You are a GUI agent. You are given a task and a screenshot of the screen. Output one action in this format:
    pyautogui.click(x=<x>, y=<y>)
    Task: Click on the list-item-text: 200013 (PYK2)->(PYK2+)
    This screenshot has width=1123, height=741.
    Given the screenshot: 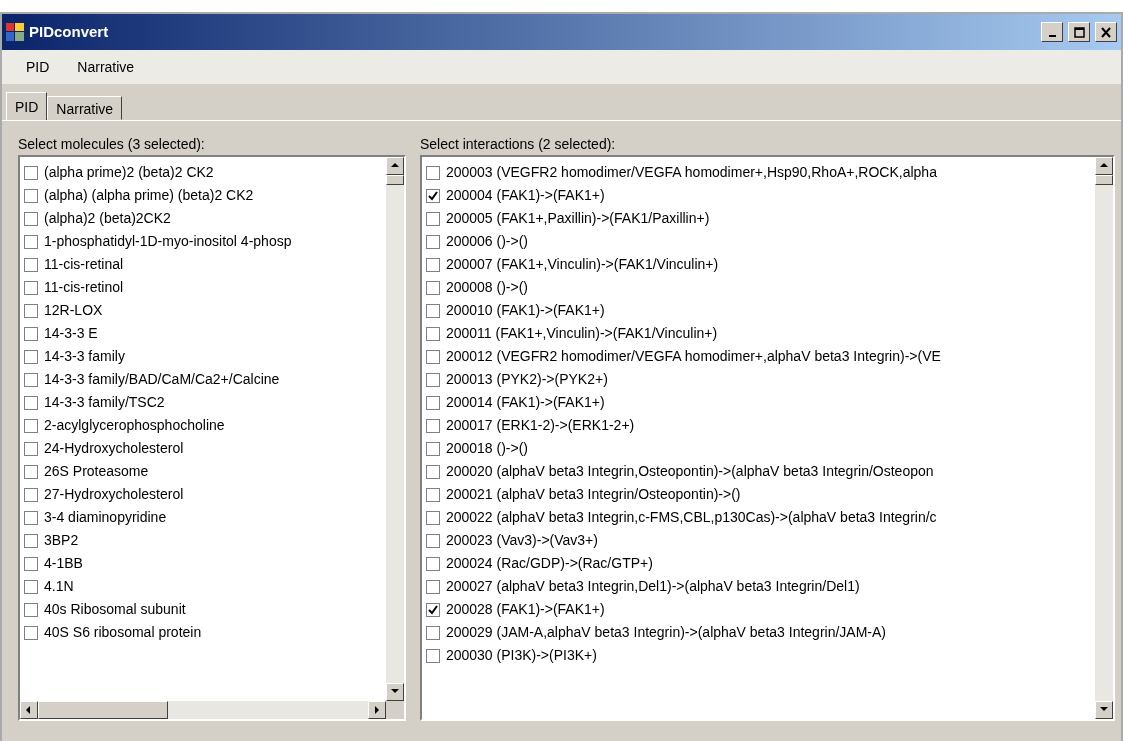 What is the action you would take?
    pyautogui.click(x=526, y=379)
    